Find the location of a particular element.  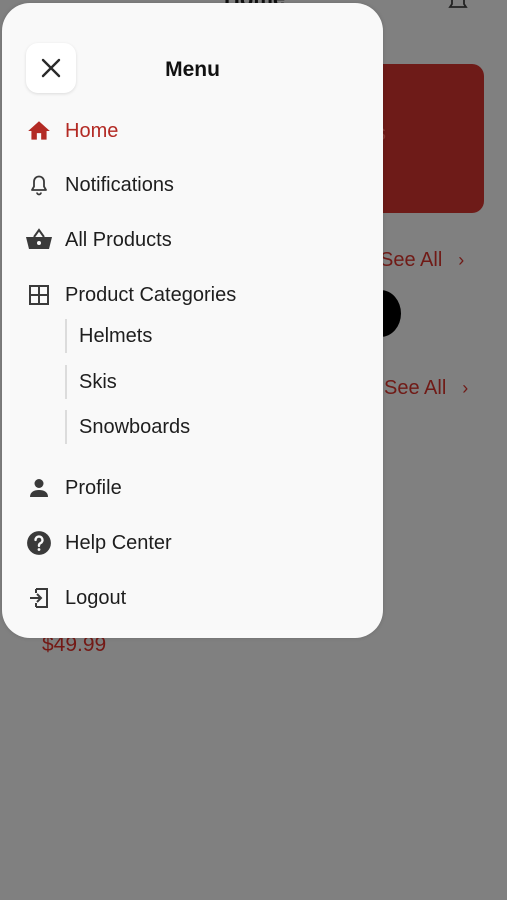

menu-item-help-center: Help Center is located at coordinates (98, 543).